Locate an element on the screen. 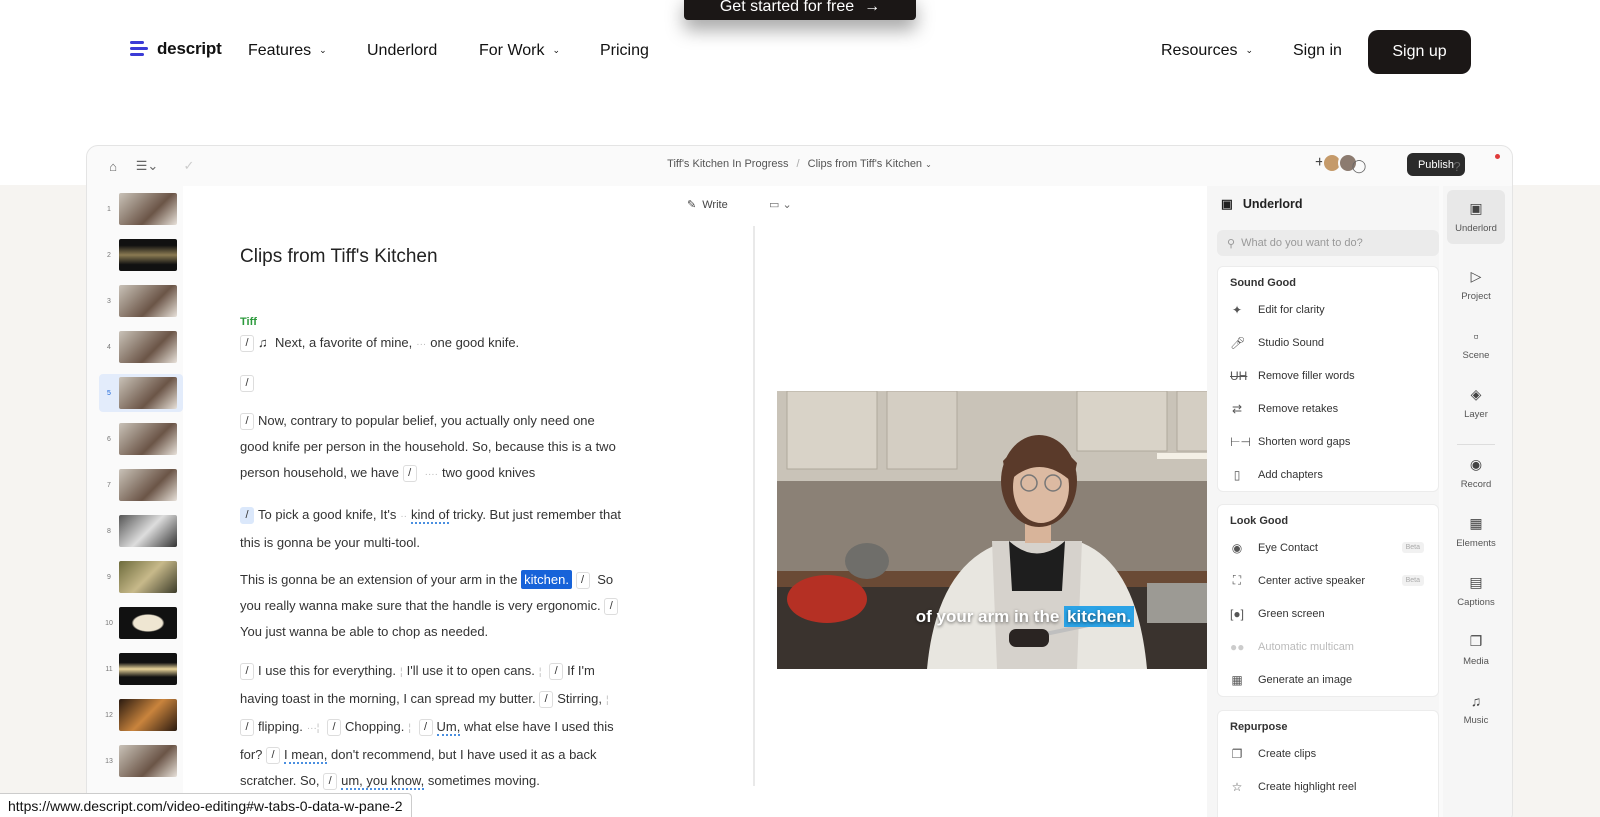 The height and width of the screenshot is (817, 1600). star-icon: ☆ is located at coordinates (1237, 786).